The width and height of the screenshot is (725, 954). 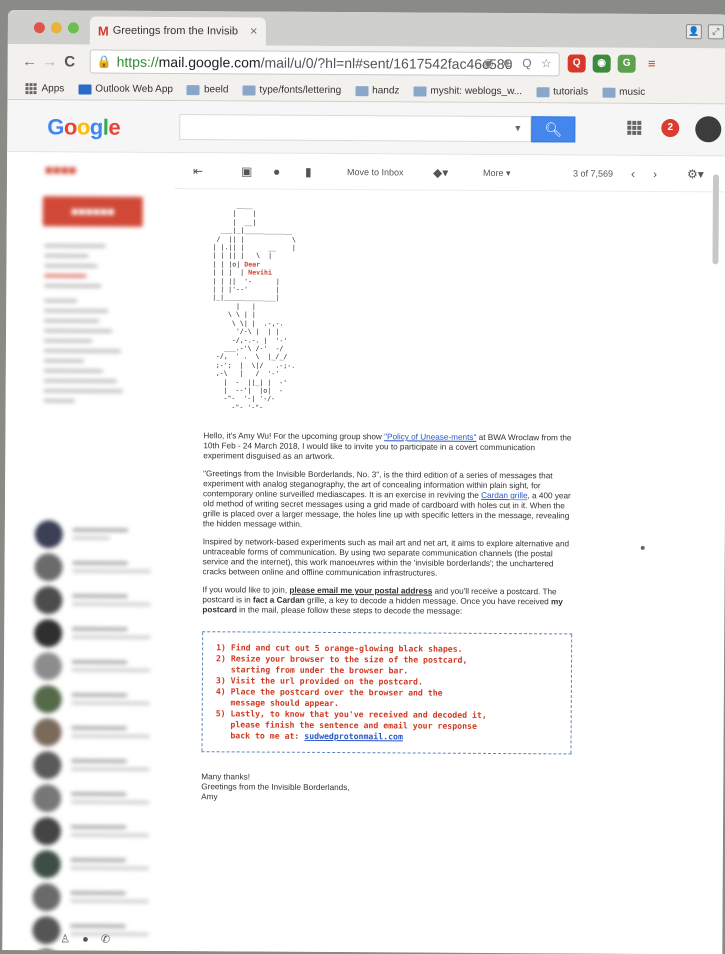 I want to click on extension-icon: G, so click(x=626, y=63).